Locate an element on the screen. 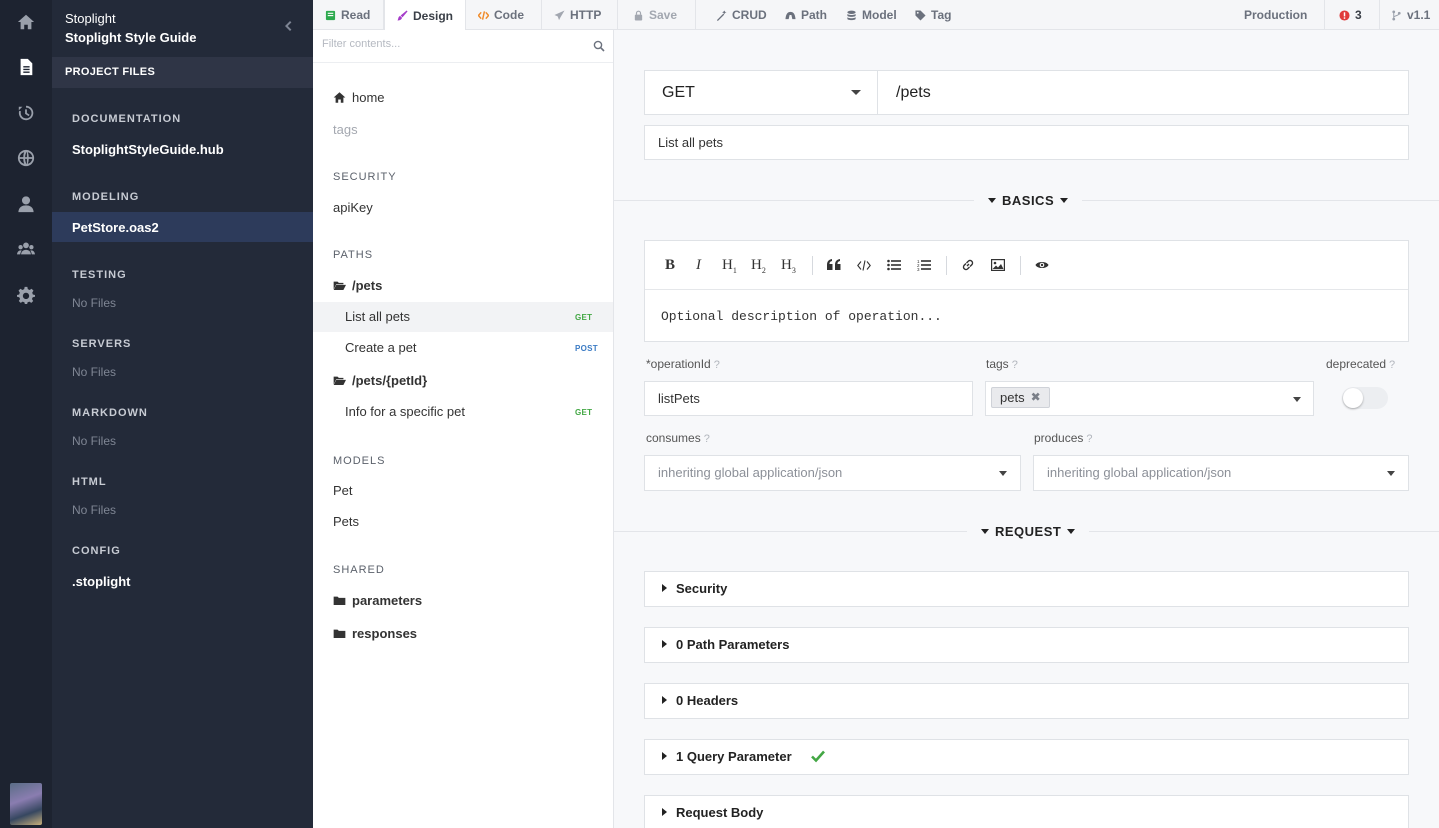 Image resolution: width=1439 pixels, height=828 pixels. tags-label: tags? is located at coordinates (1002, 364).